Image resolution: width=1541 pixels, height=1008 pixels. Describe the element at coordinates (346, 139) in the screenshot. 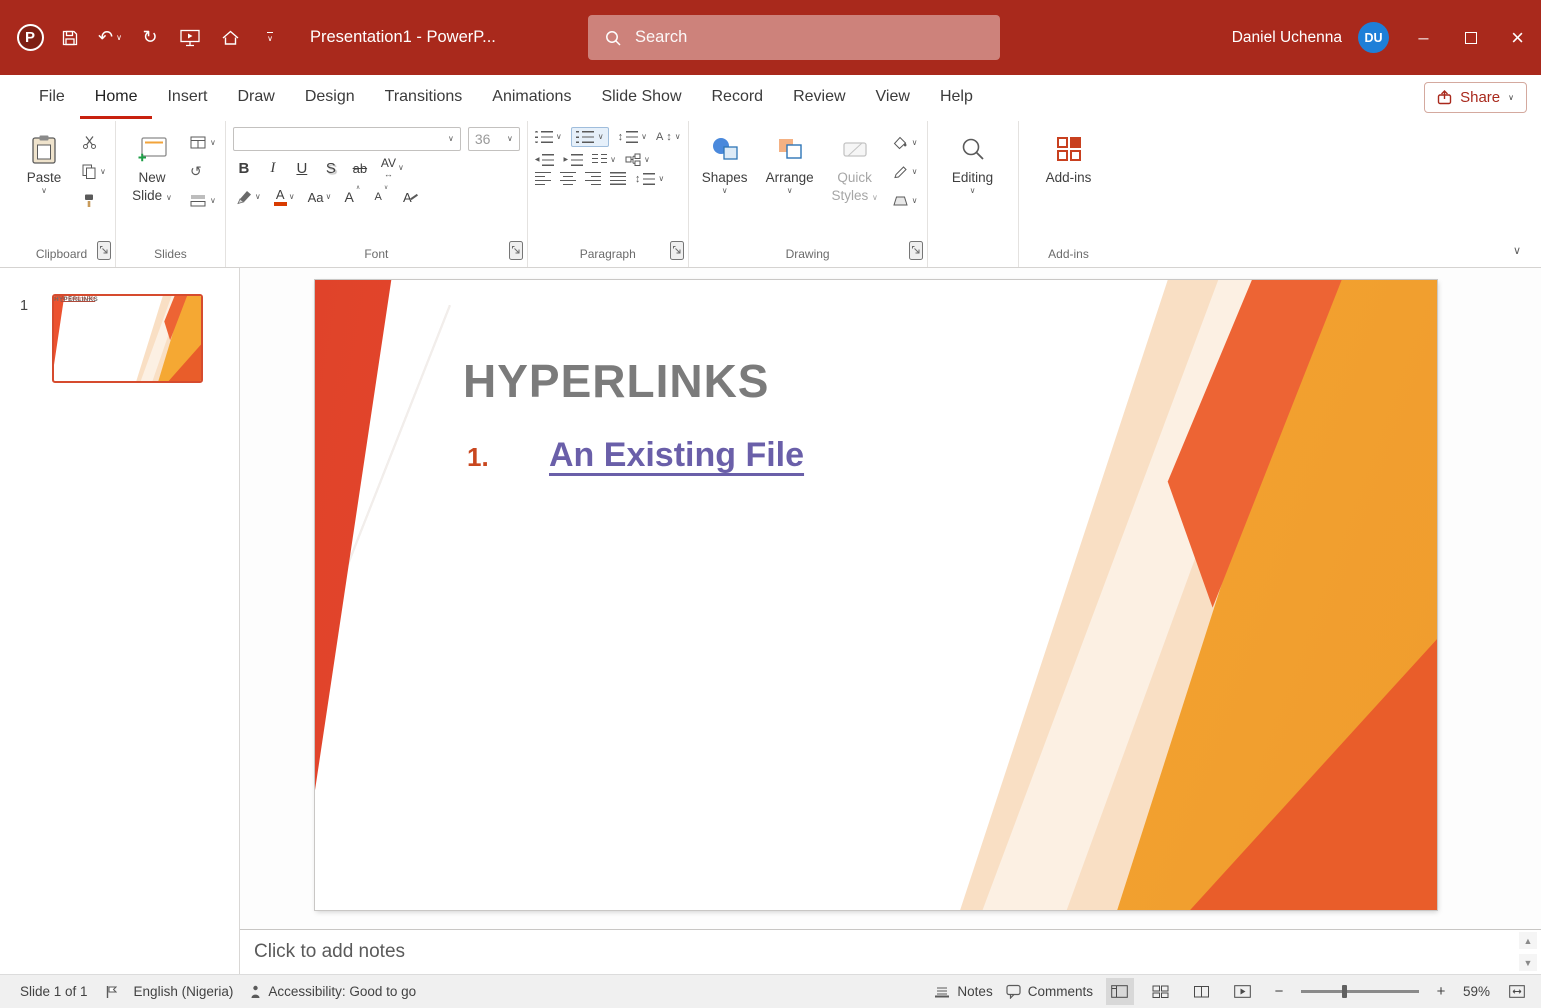

I see `font-name-combobox: ∨` at that location.